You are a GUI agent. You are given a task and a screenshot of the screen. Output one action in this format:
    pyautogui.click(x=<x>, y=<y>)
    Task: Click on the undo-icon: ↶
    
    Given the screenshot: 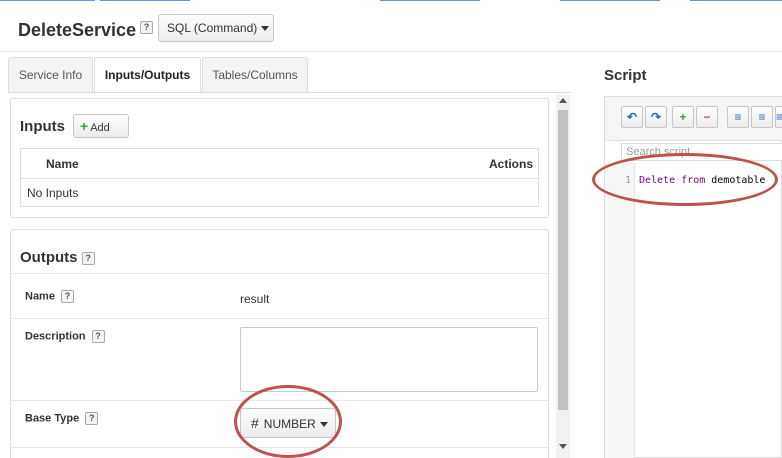 What is the action you would take?
    pyautogui.click(x=632, y=117)
    